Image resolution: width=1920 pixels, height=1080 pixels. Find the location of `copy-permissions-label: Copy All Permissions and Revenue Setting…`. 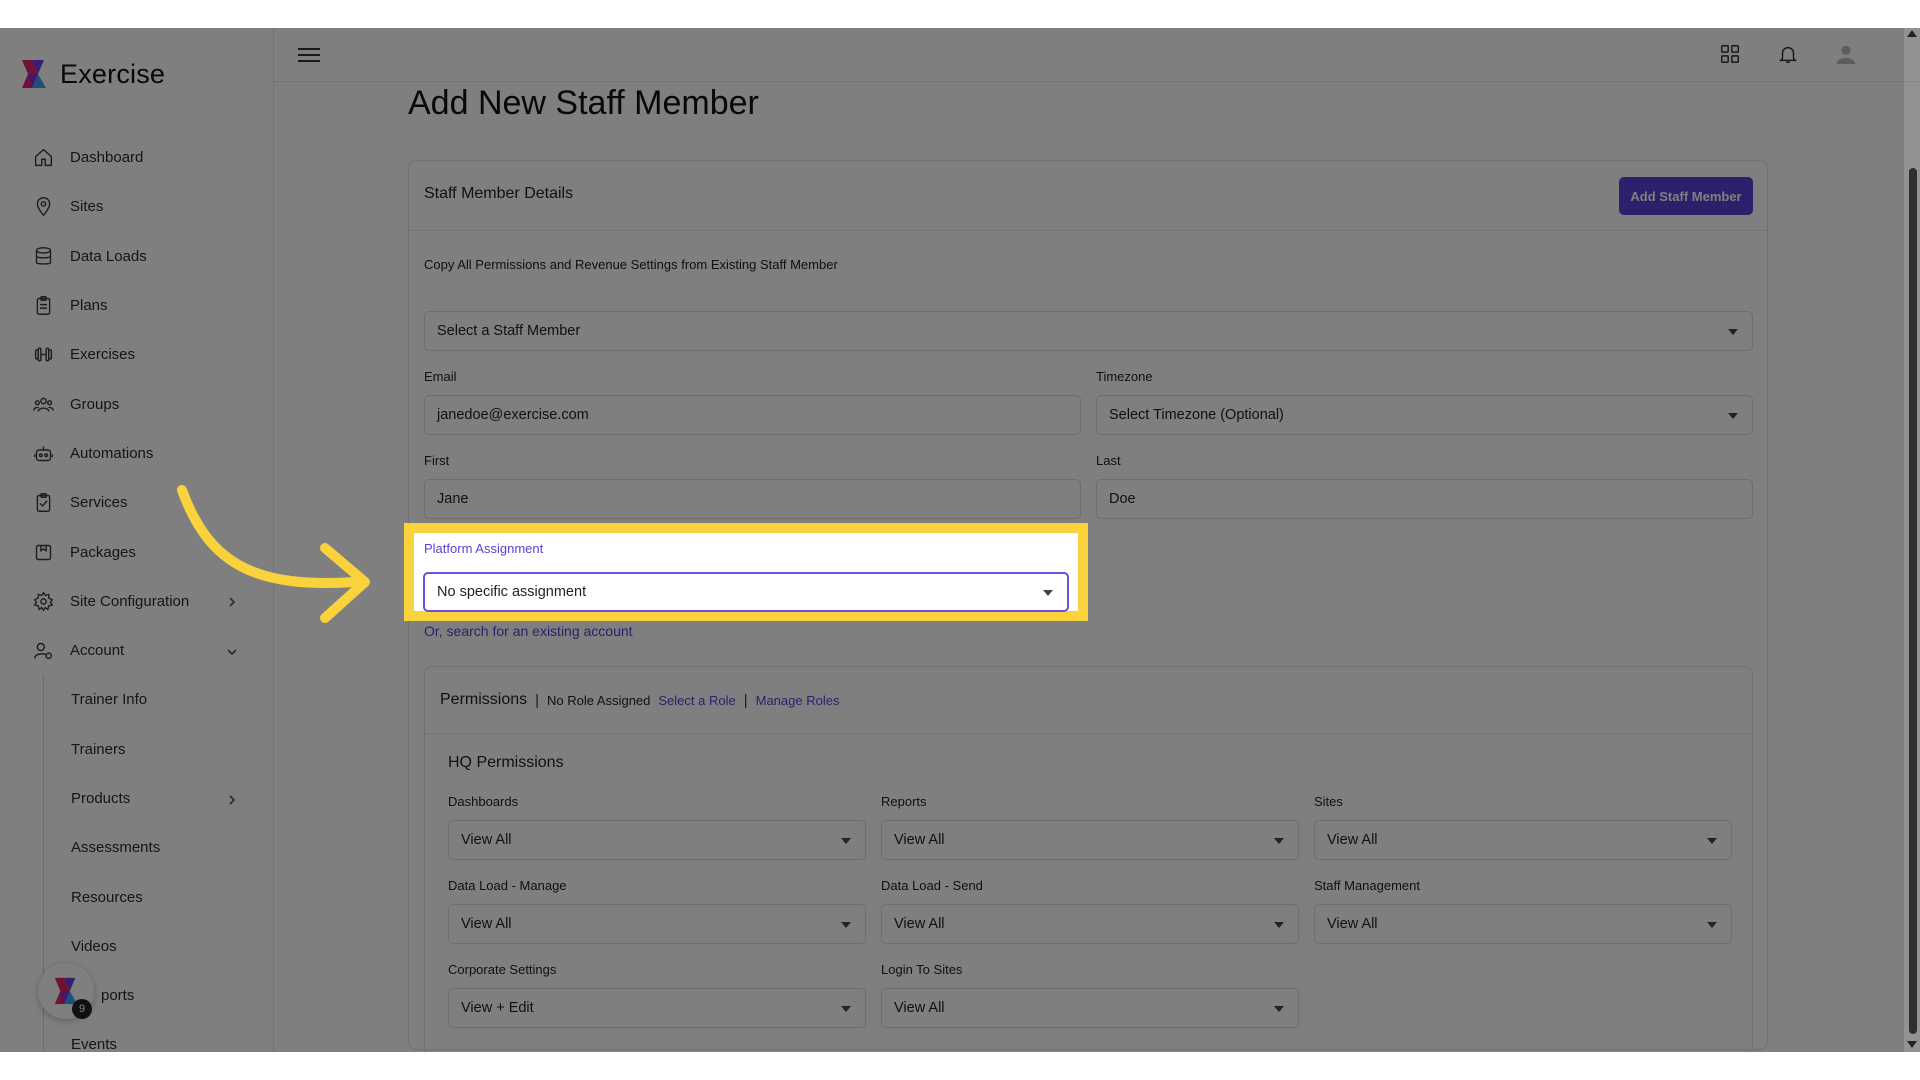

copy-permissions-label: Copy All Permissions and Revenue Setting… is located at coordinates (631, 264).